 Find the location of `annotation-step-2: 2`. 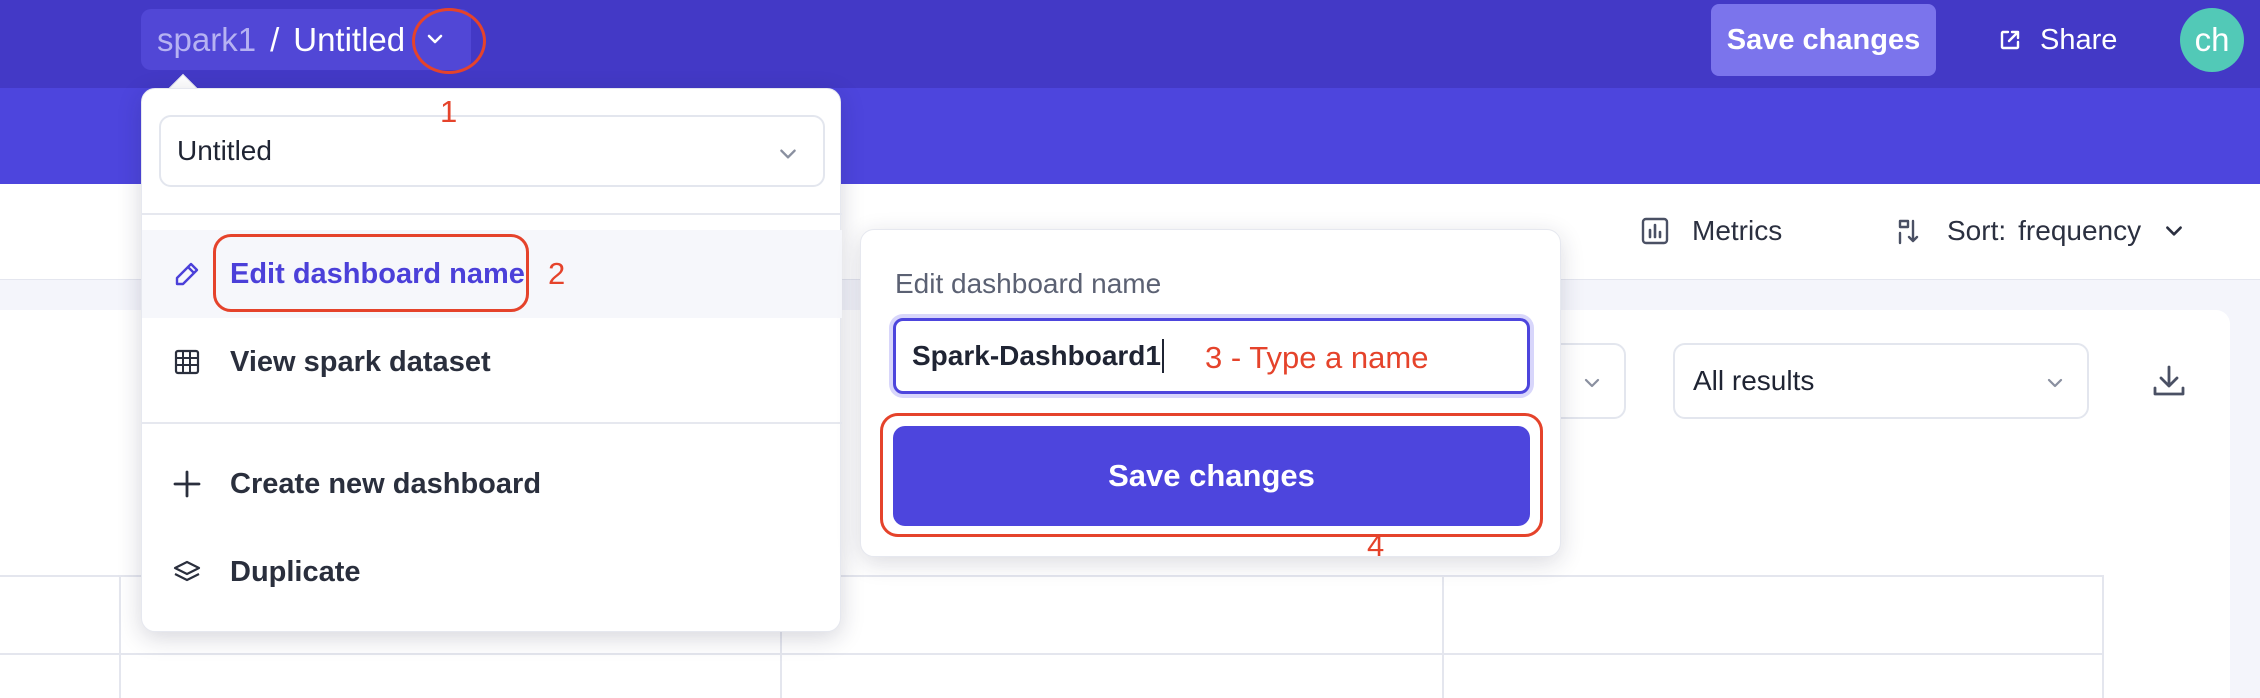

annotation-step-2: 2 is located at coordinates (557, 273).